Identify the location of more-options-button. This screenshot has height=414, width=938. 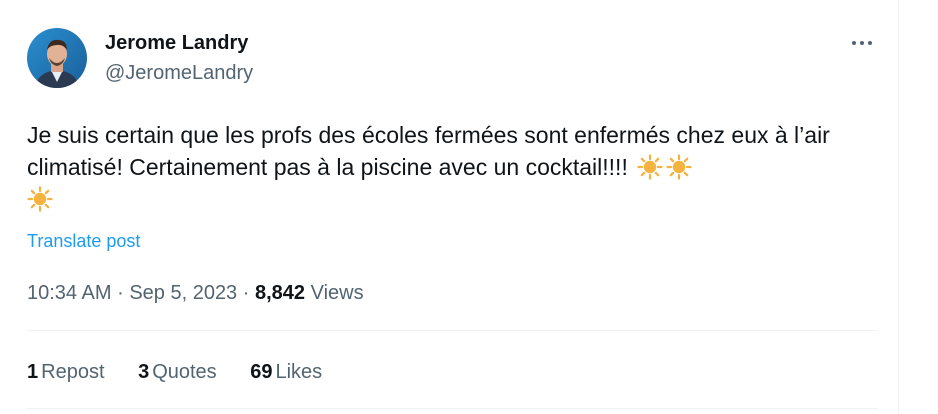
(862, 43).